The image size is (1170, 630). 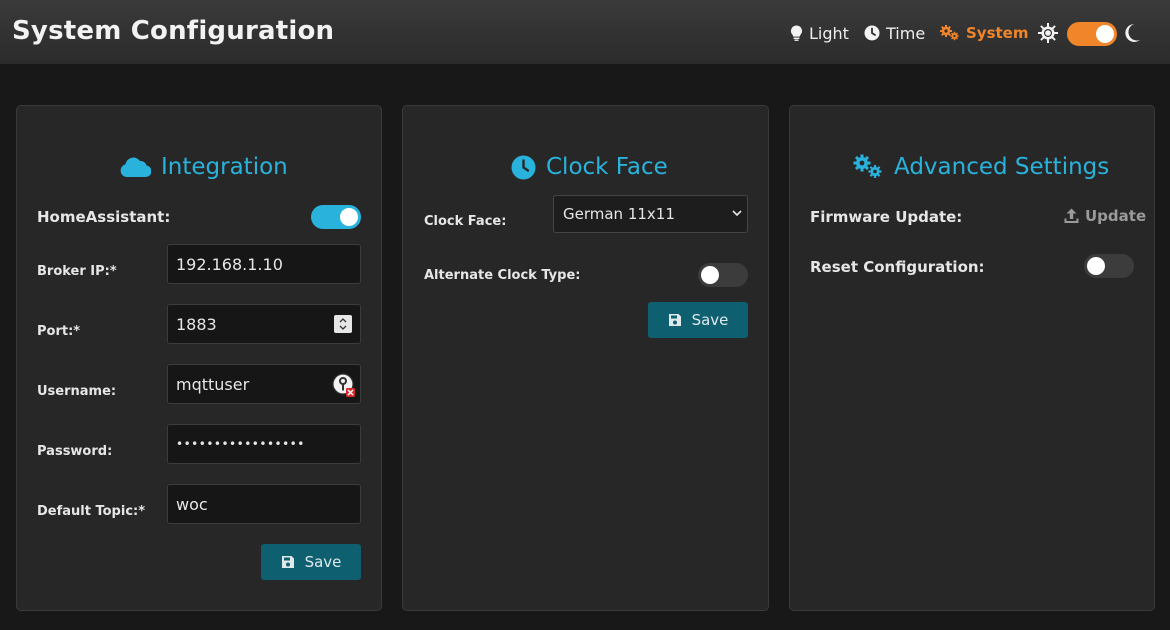 I want to click on moon-icon, so click(x=1132, y=33).